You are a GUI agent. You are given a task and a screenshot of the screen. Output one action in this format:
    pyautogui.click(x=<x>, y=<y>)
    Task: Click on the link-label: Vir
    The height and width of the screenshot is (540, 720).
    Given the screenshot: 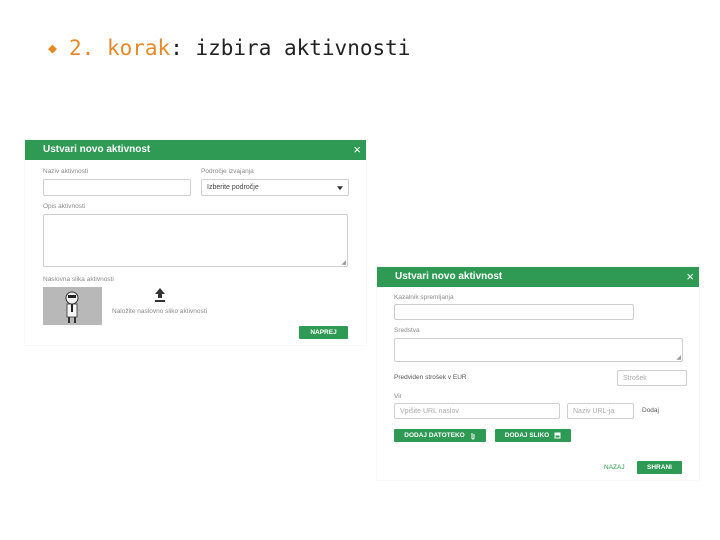 What is the action you would take?
    pyautogui.click(x=398, y=396)
    